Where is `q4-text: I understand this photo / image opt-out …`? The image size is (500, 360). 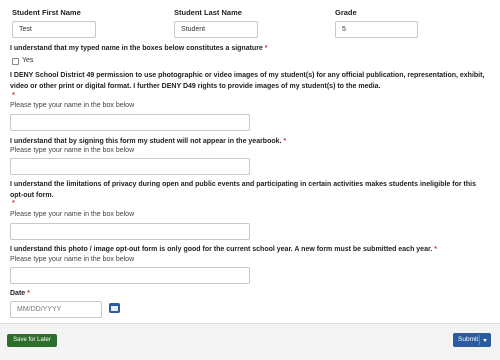 q4-text: I understand this photo / image opt-out … is located at coordinates (221, 249).